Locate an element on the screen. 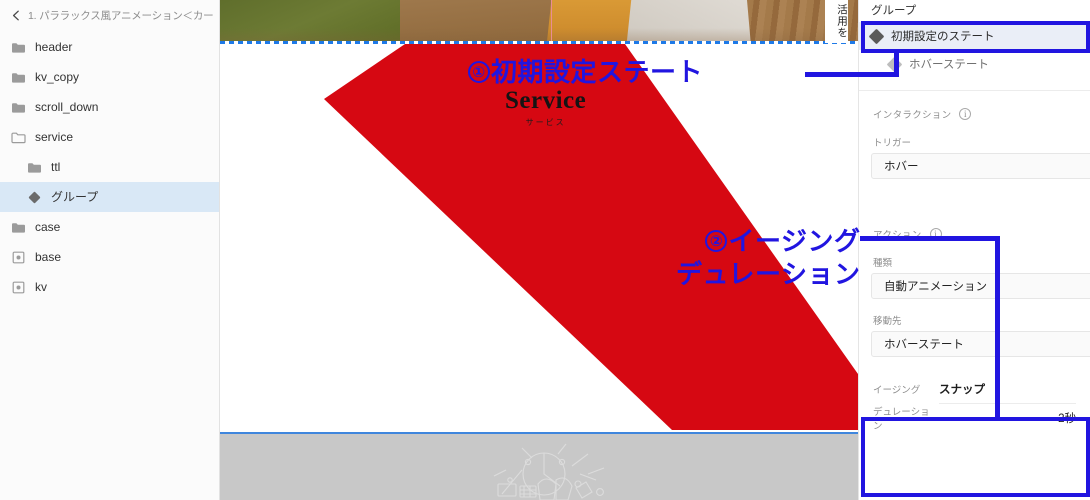 The height and width of the screenshot is (500, 1090). action-target-select: ホバーステート is located at coordinates (980, 344).